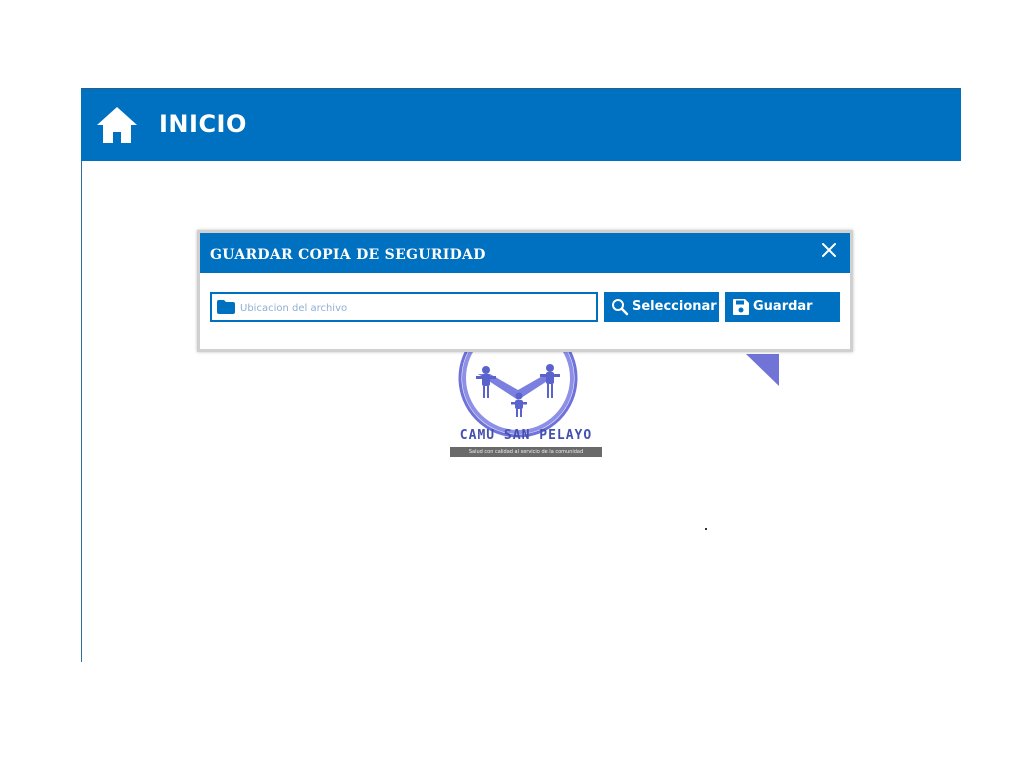 The width and height of the screenshot is (1024, 768). What do you see at coordinates (348, 255) in the screenshot?
I see `dialog-title: GUARDAR COPIA DE SEGURIDAD` at bounding box center [348, 255].